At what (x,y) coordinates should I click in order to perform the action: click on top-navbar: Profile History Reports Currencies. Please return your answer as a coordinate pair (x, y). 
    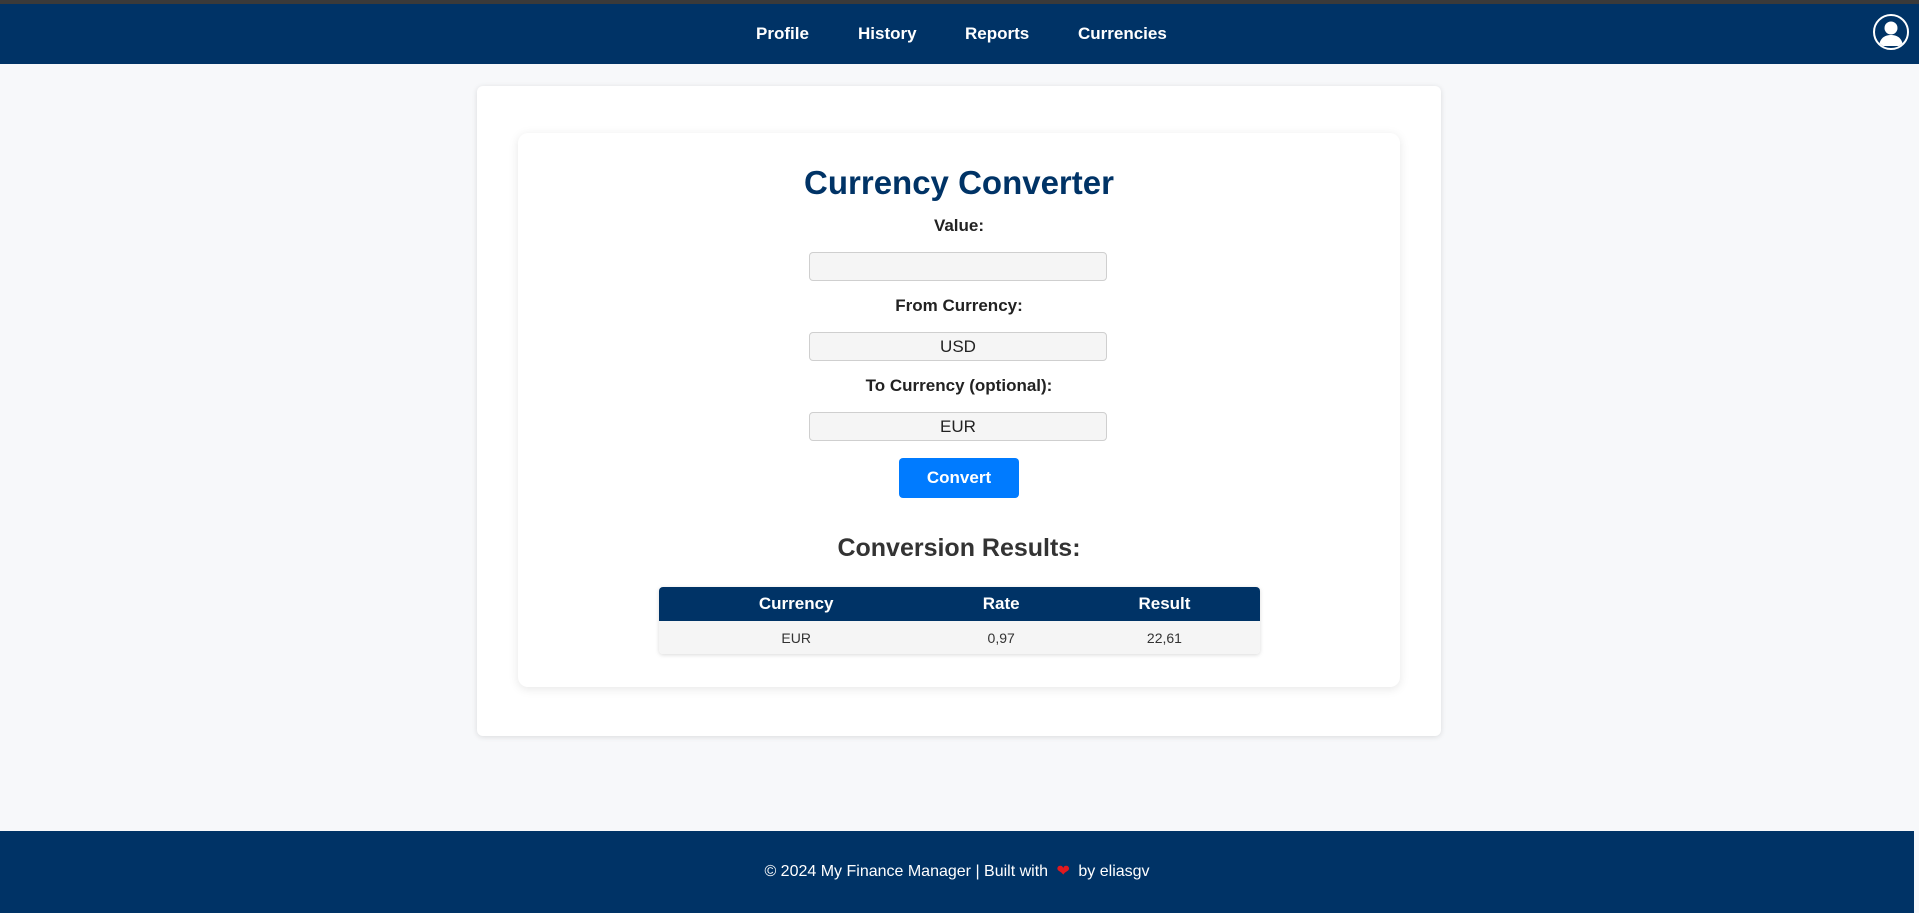
    Looking at the image, I should click on (959, 34).